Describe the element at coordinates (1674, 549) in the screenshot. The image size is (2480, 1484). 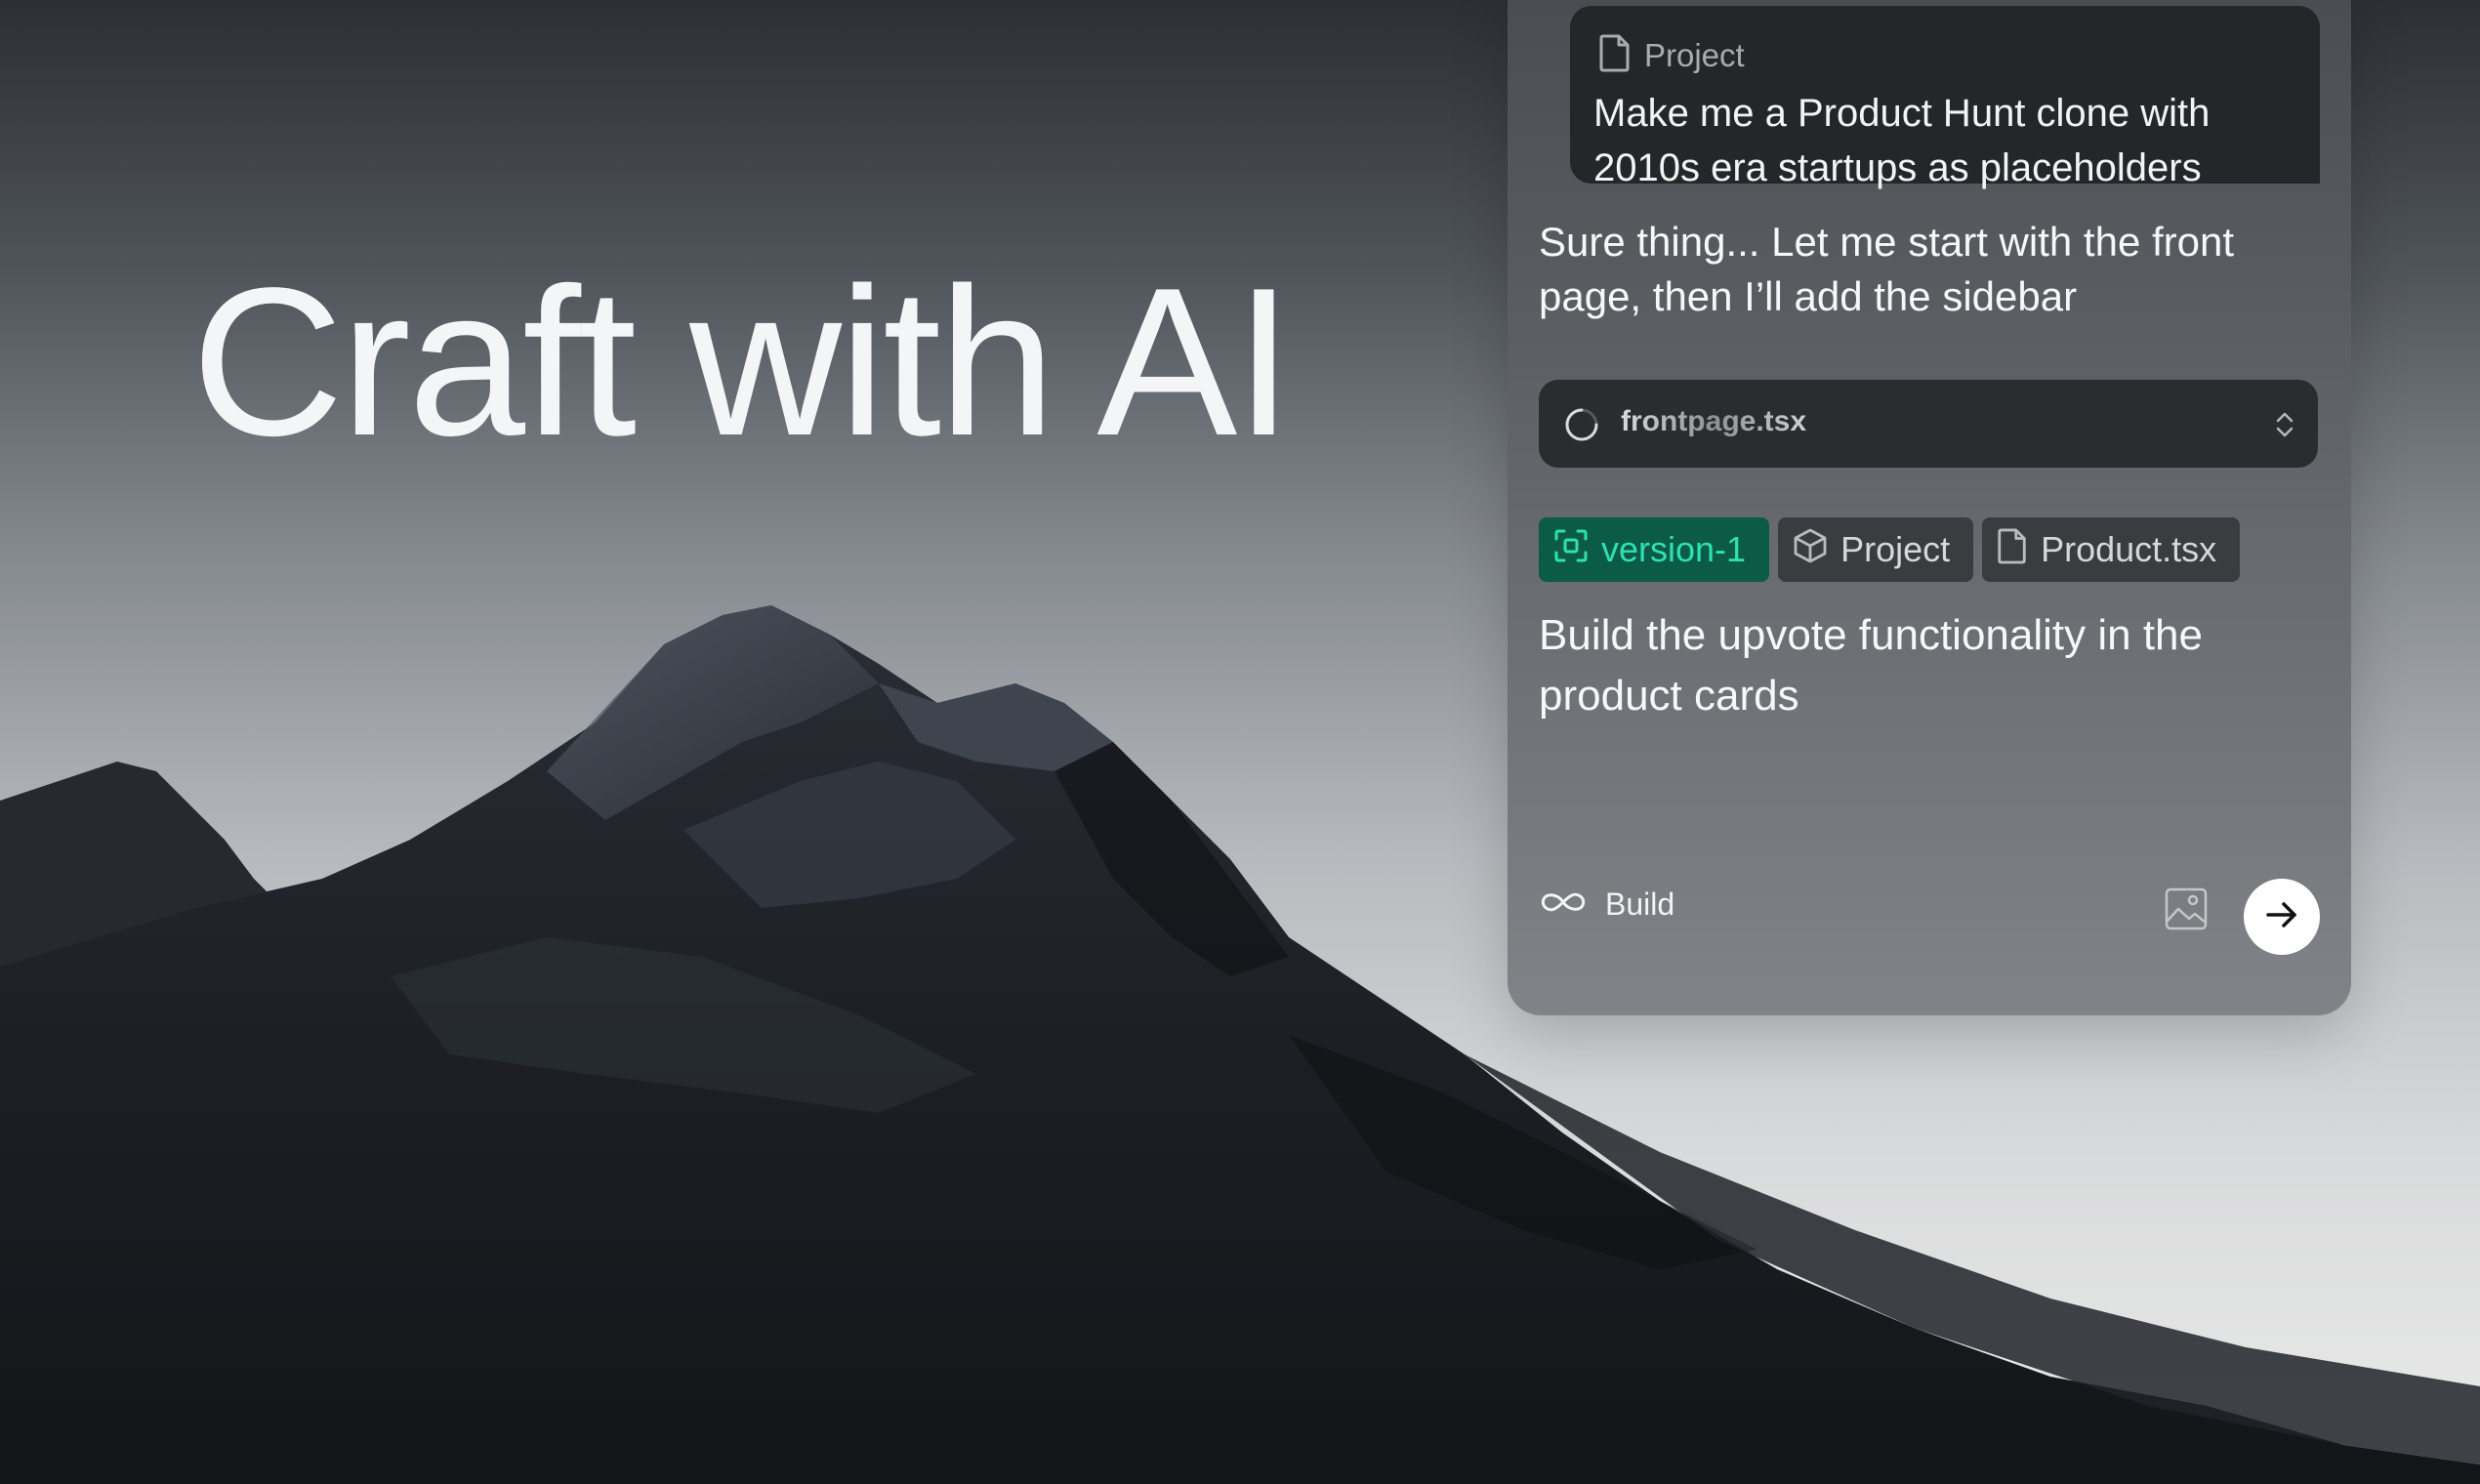
I see `context-chip-label: version-1` at that location.